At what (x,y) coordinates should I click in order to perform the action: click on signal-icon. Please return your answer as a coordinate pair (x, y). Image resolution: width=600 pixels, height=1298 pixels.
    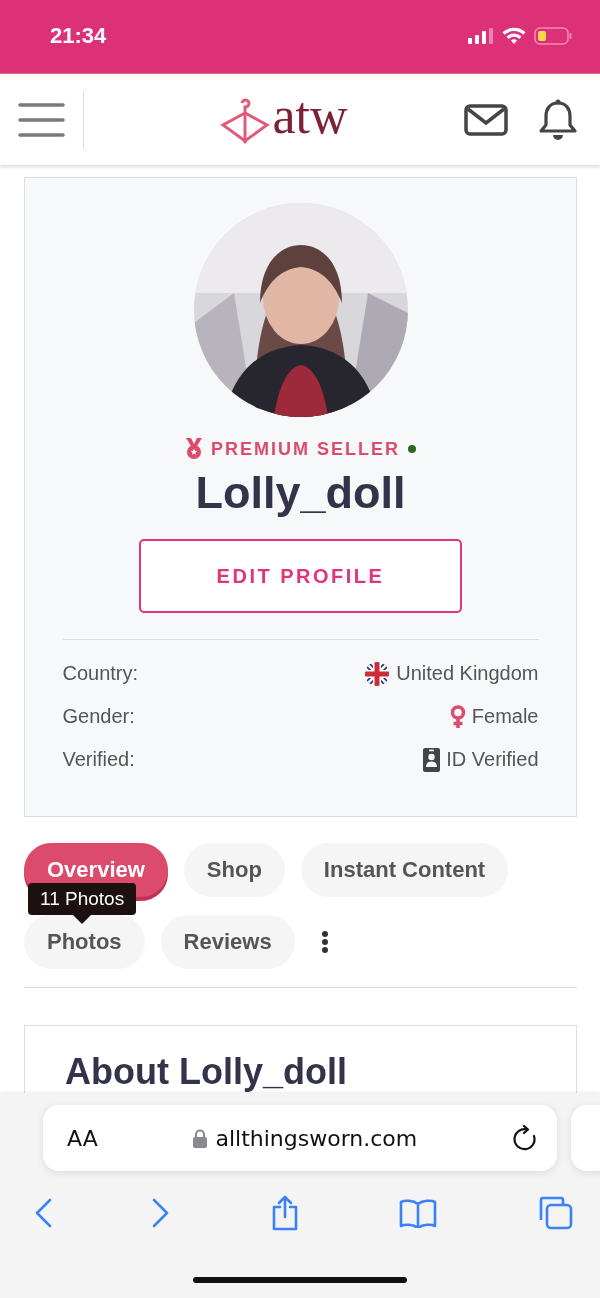
    Looking at the image, I should click on (481, 35).